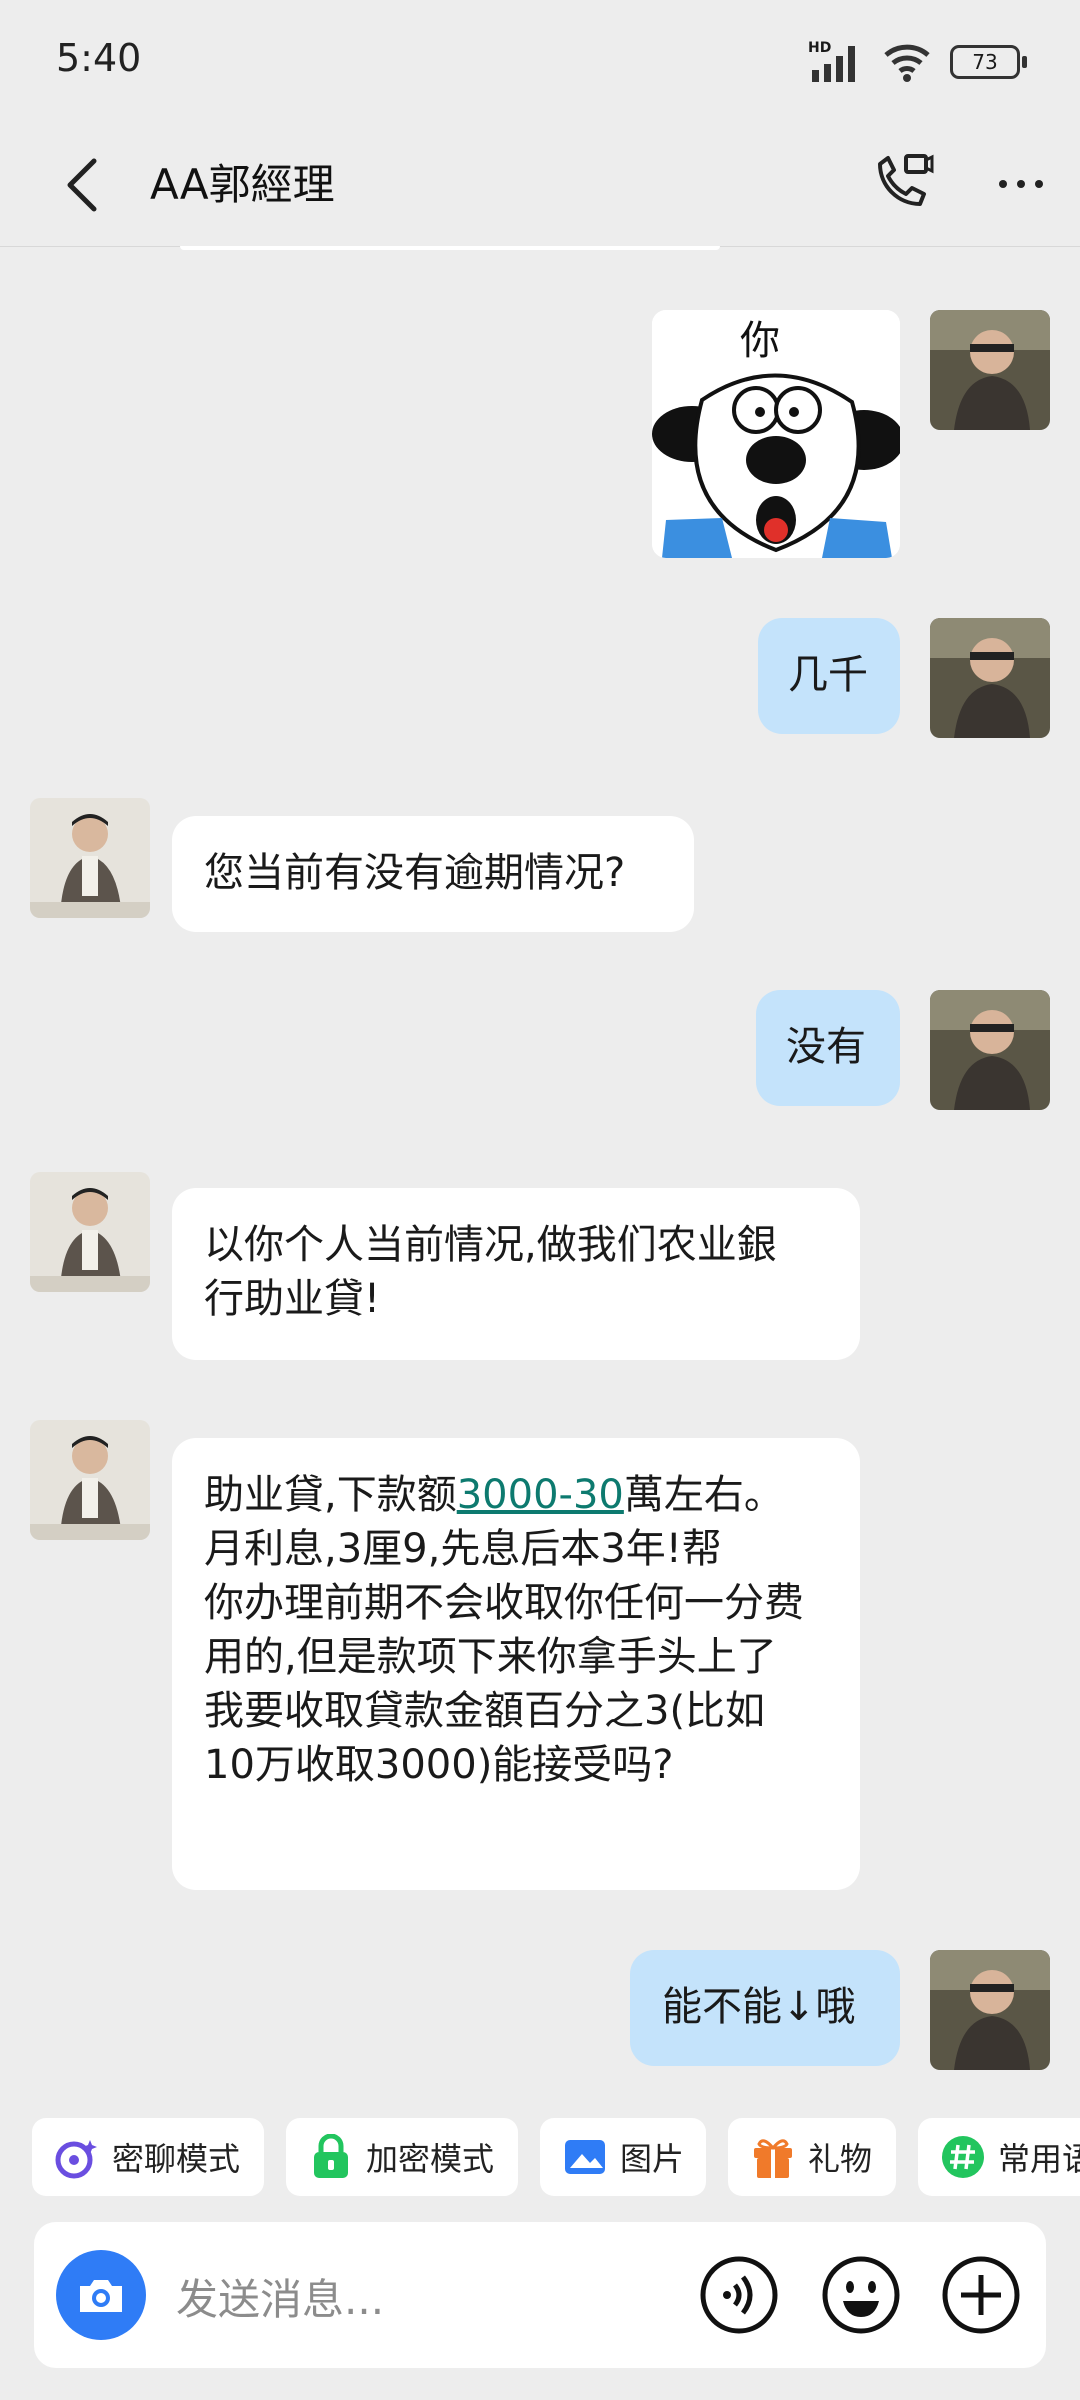 The width and height of the screenshot is (1080, 2400). What do you see at coordinates (292, 1299) in the screenshot?
I see `message-text-line: 行助业貸!` at bounding box center [292, 1299].